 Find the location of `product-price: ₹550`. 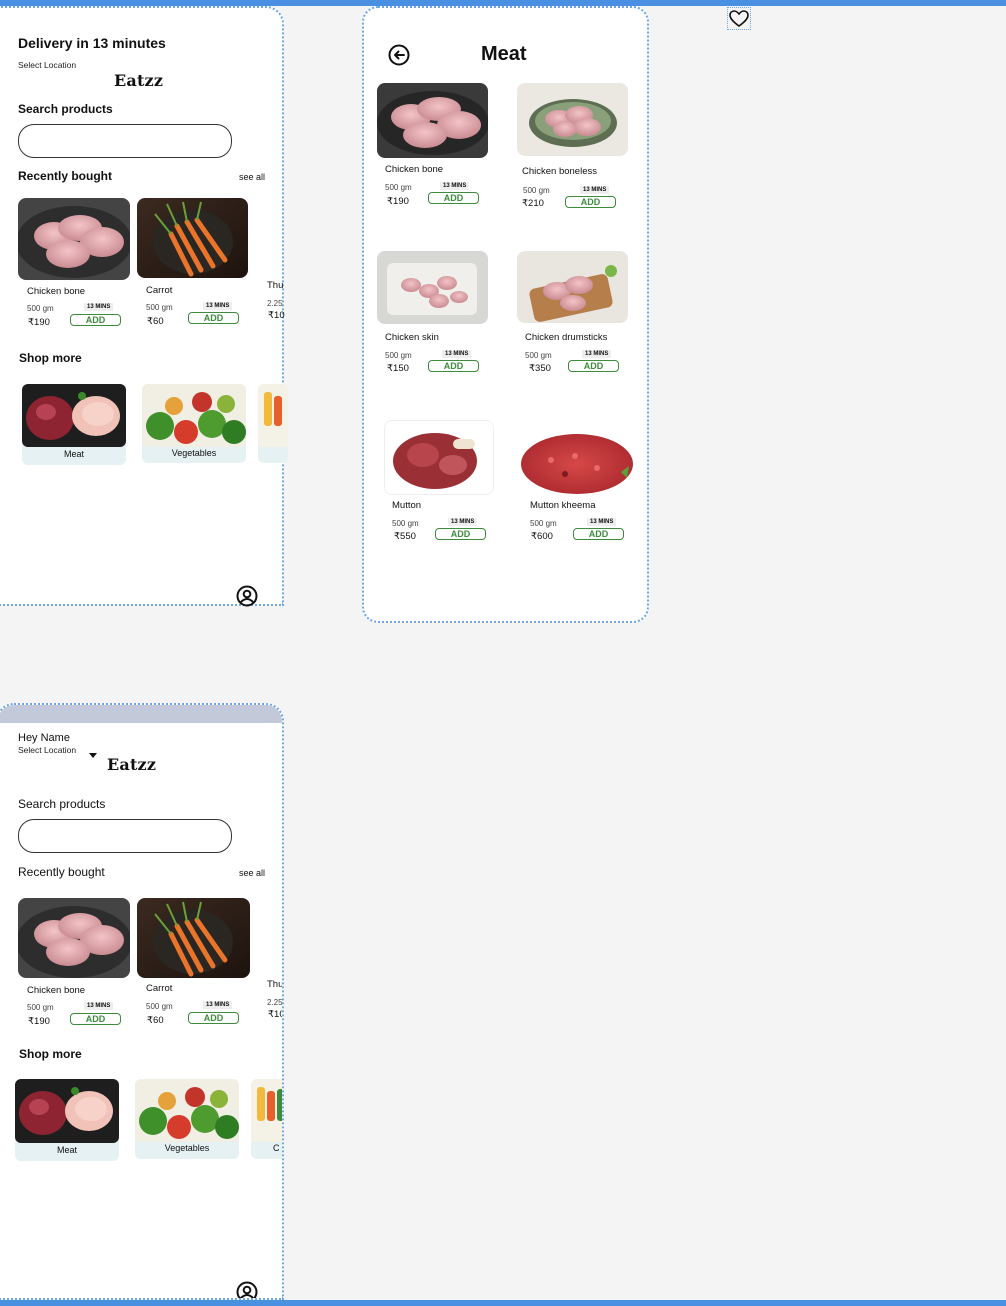

product-price: ₹550 is located at coordinates (405, 536).